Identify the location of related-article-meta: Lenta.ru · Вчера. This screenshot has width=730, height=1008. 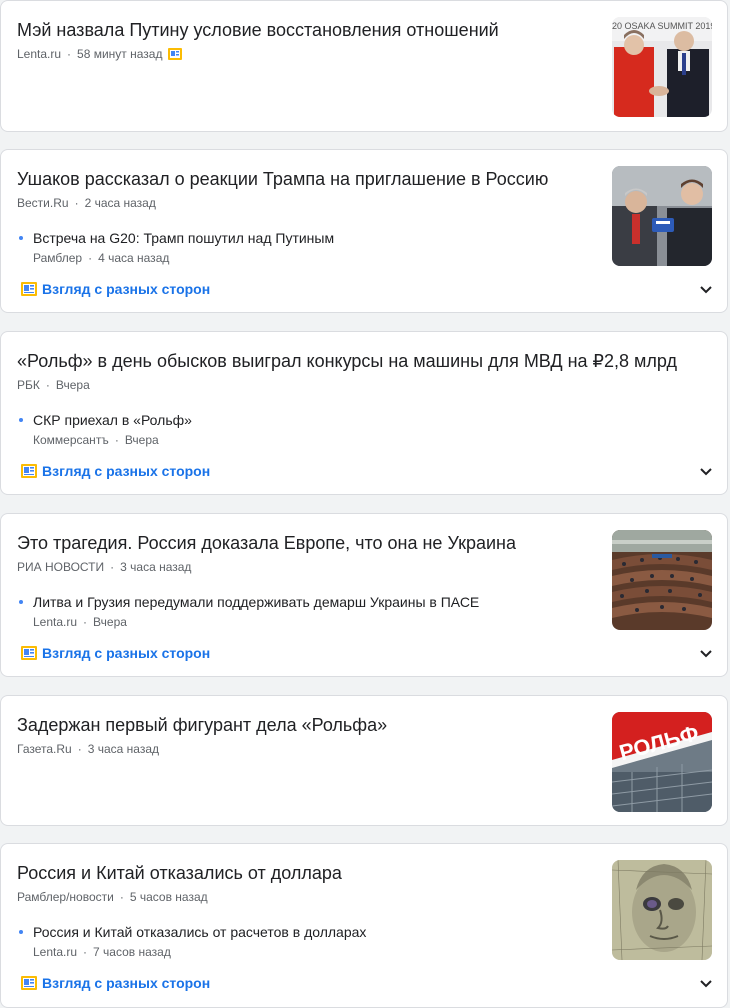
(80, 622).